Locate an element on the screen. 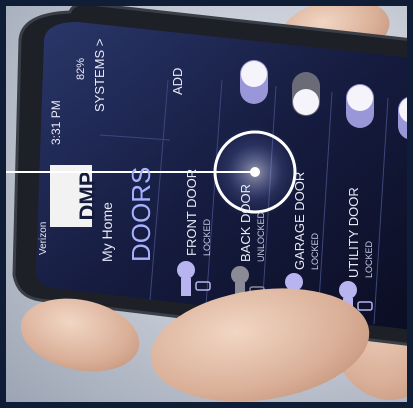 The width and height of the screenshot is (413, 408). door-status-back: UNLOCKED is located at coordinates (261, 236).